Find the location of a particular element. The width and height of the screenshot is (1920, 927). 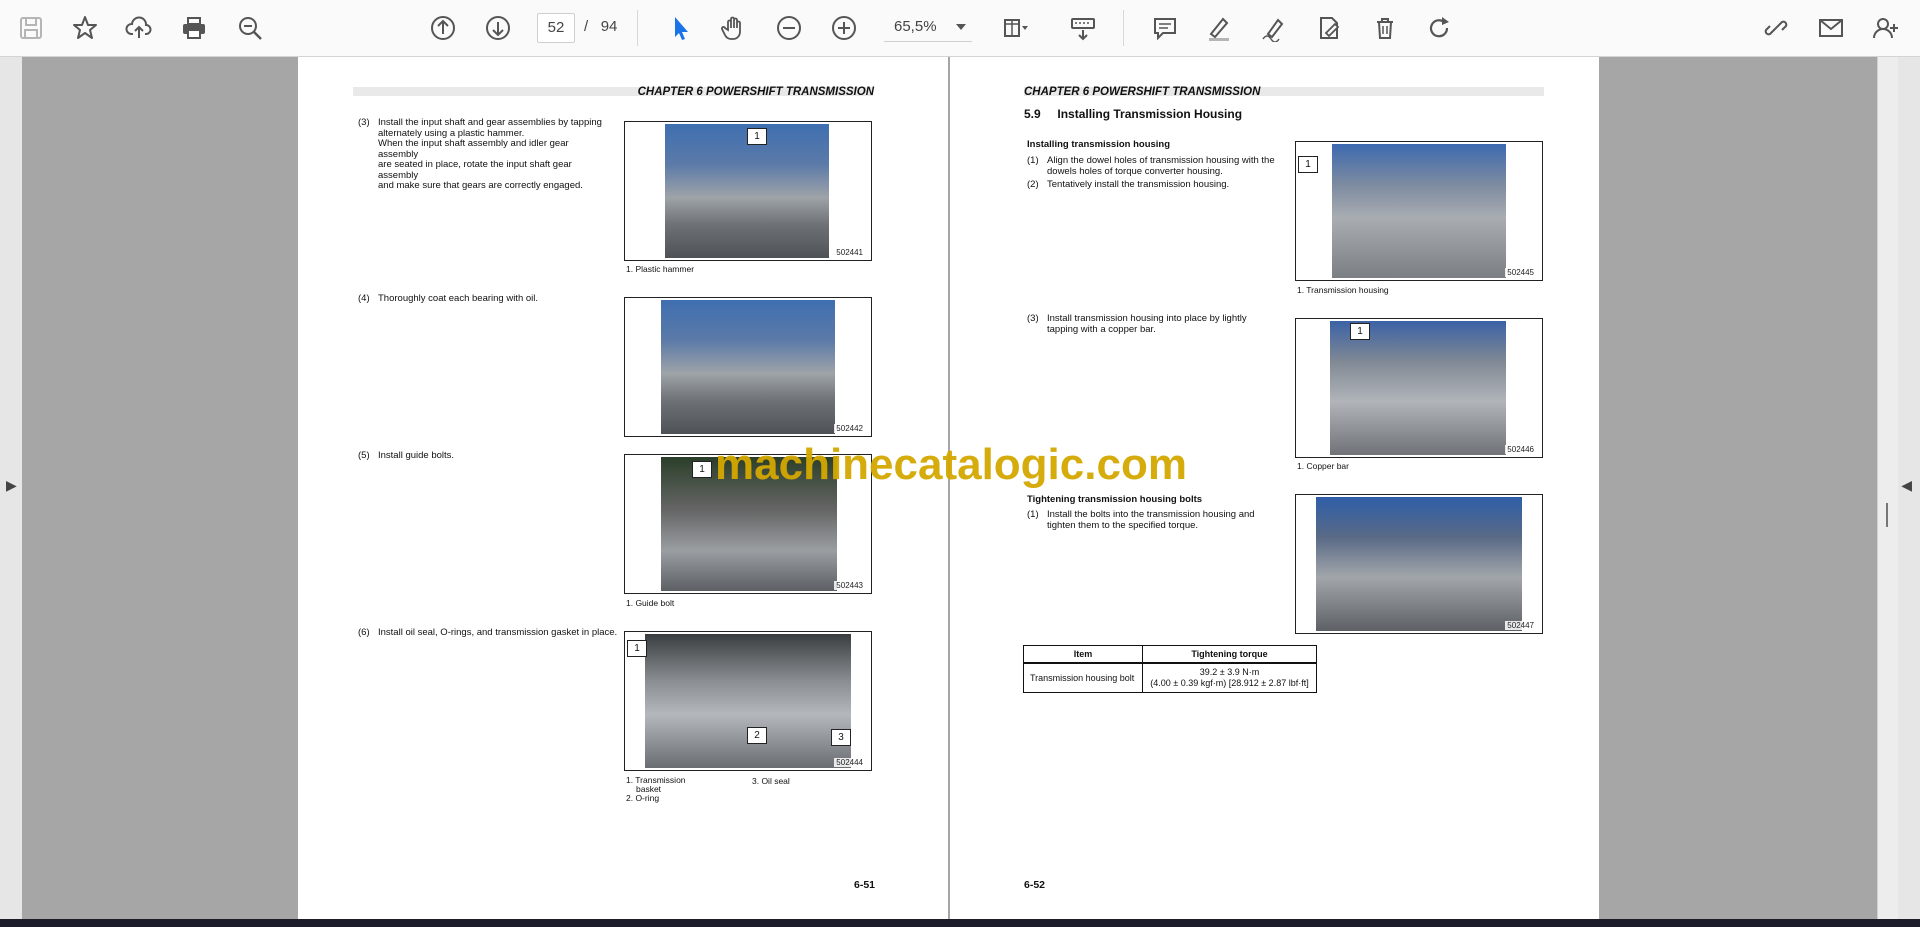

vertical-scrollbar is located at coordinates (1887, 488).